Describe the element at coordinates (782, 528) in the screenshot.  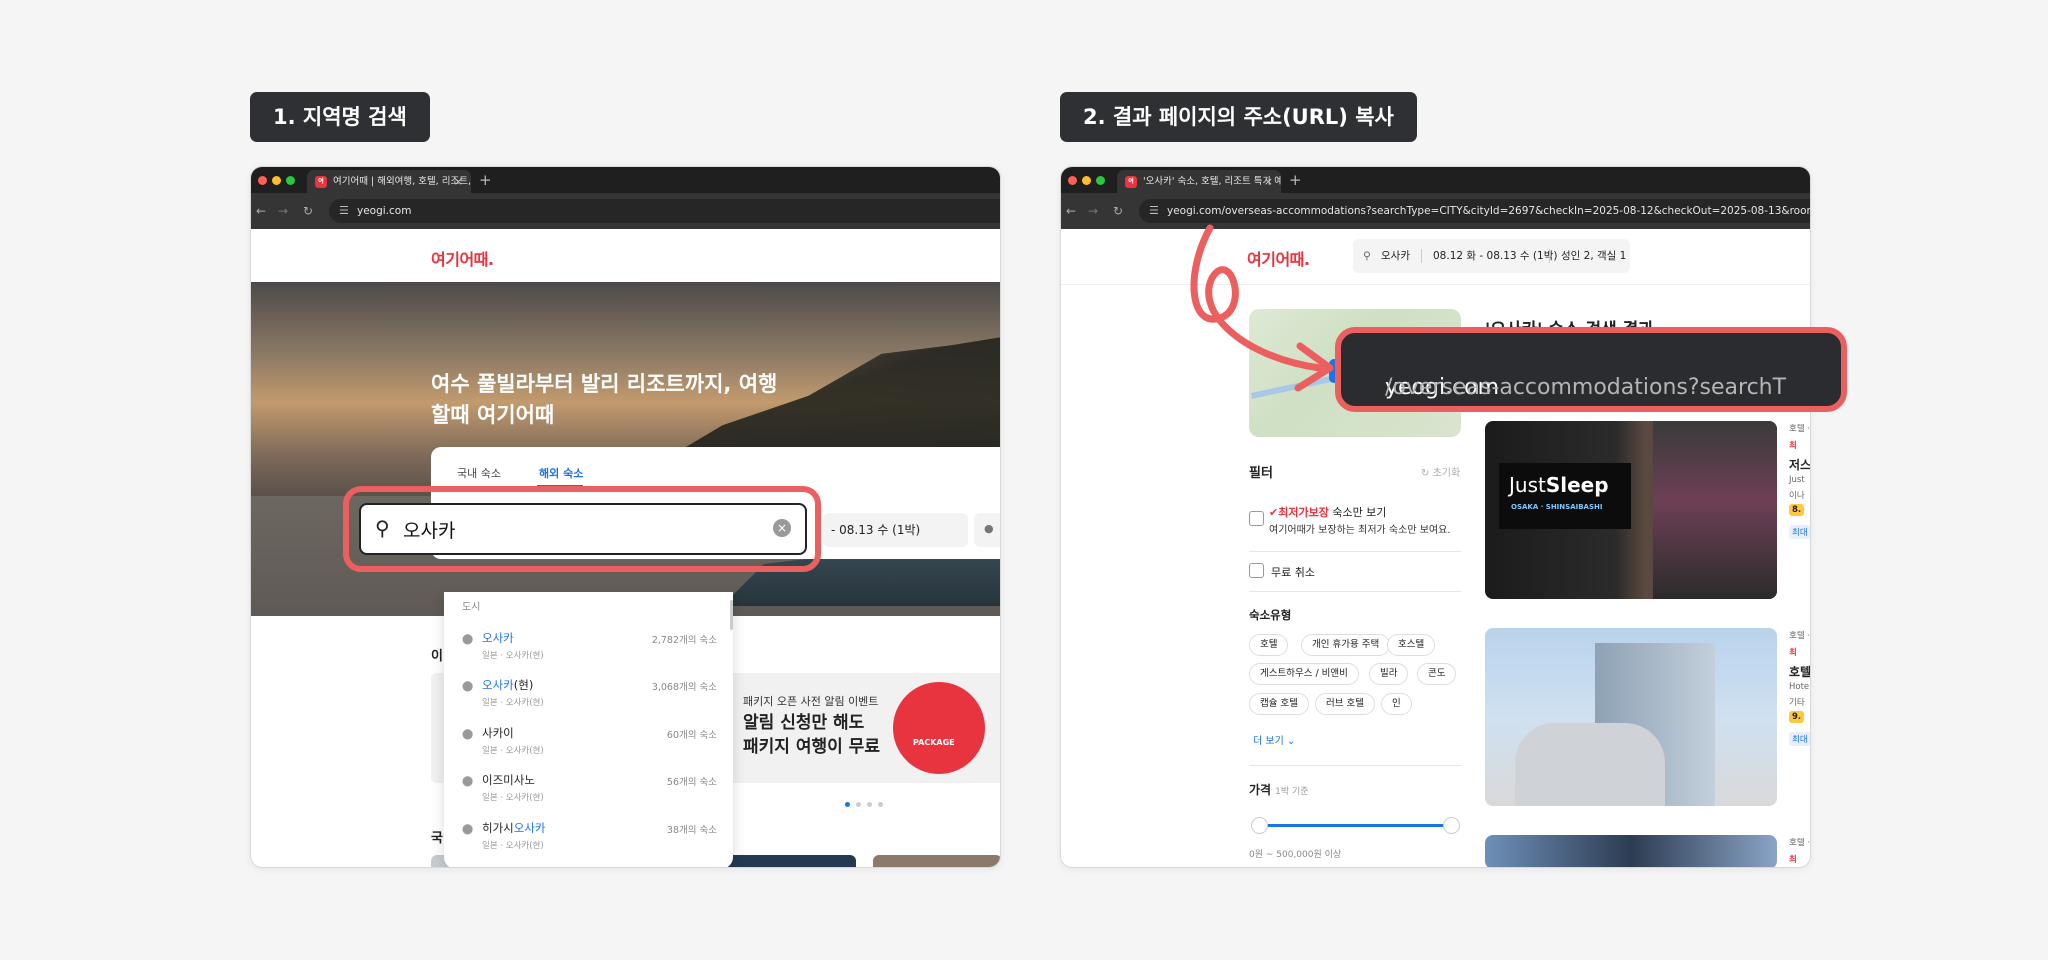
I see `clear-icon: ×` at that location.